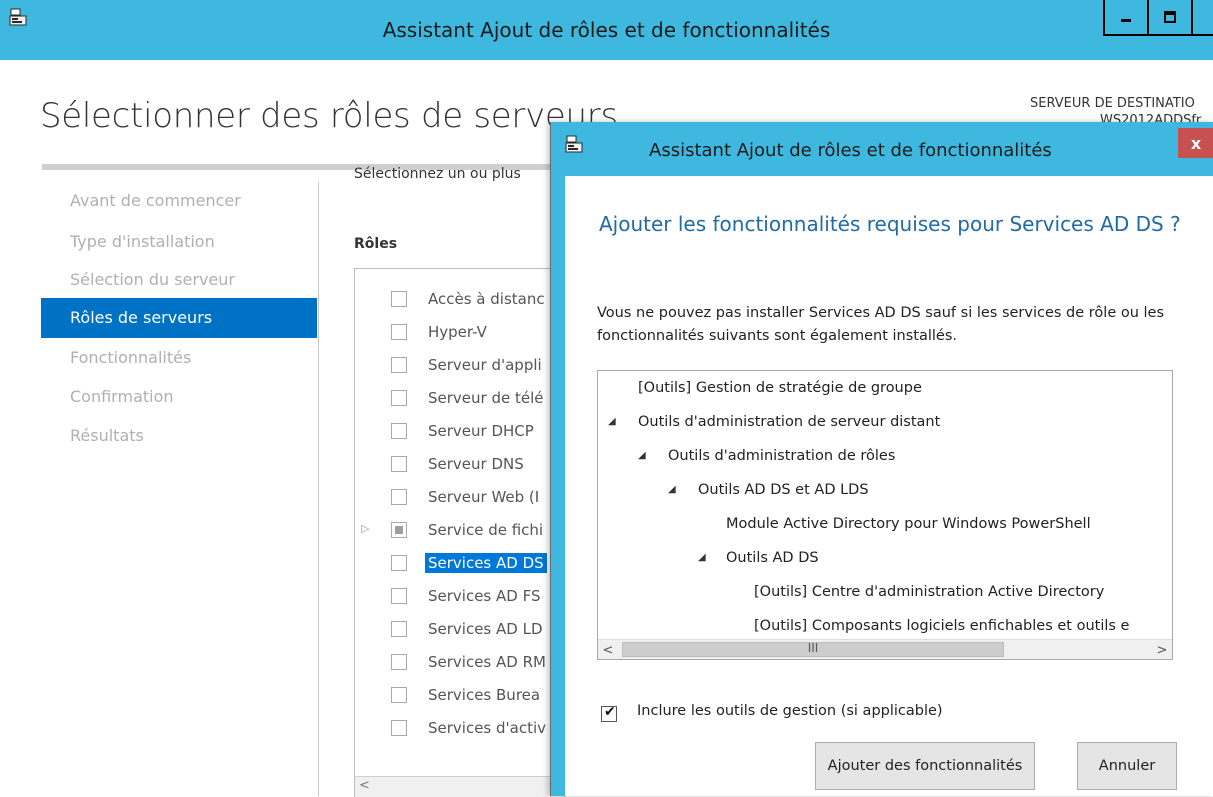  What do you see at coordinates (487, 728) in the screenshot?
I see `role-label: Services d'activ` at bounding box center [487, 728].